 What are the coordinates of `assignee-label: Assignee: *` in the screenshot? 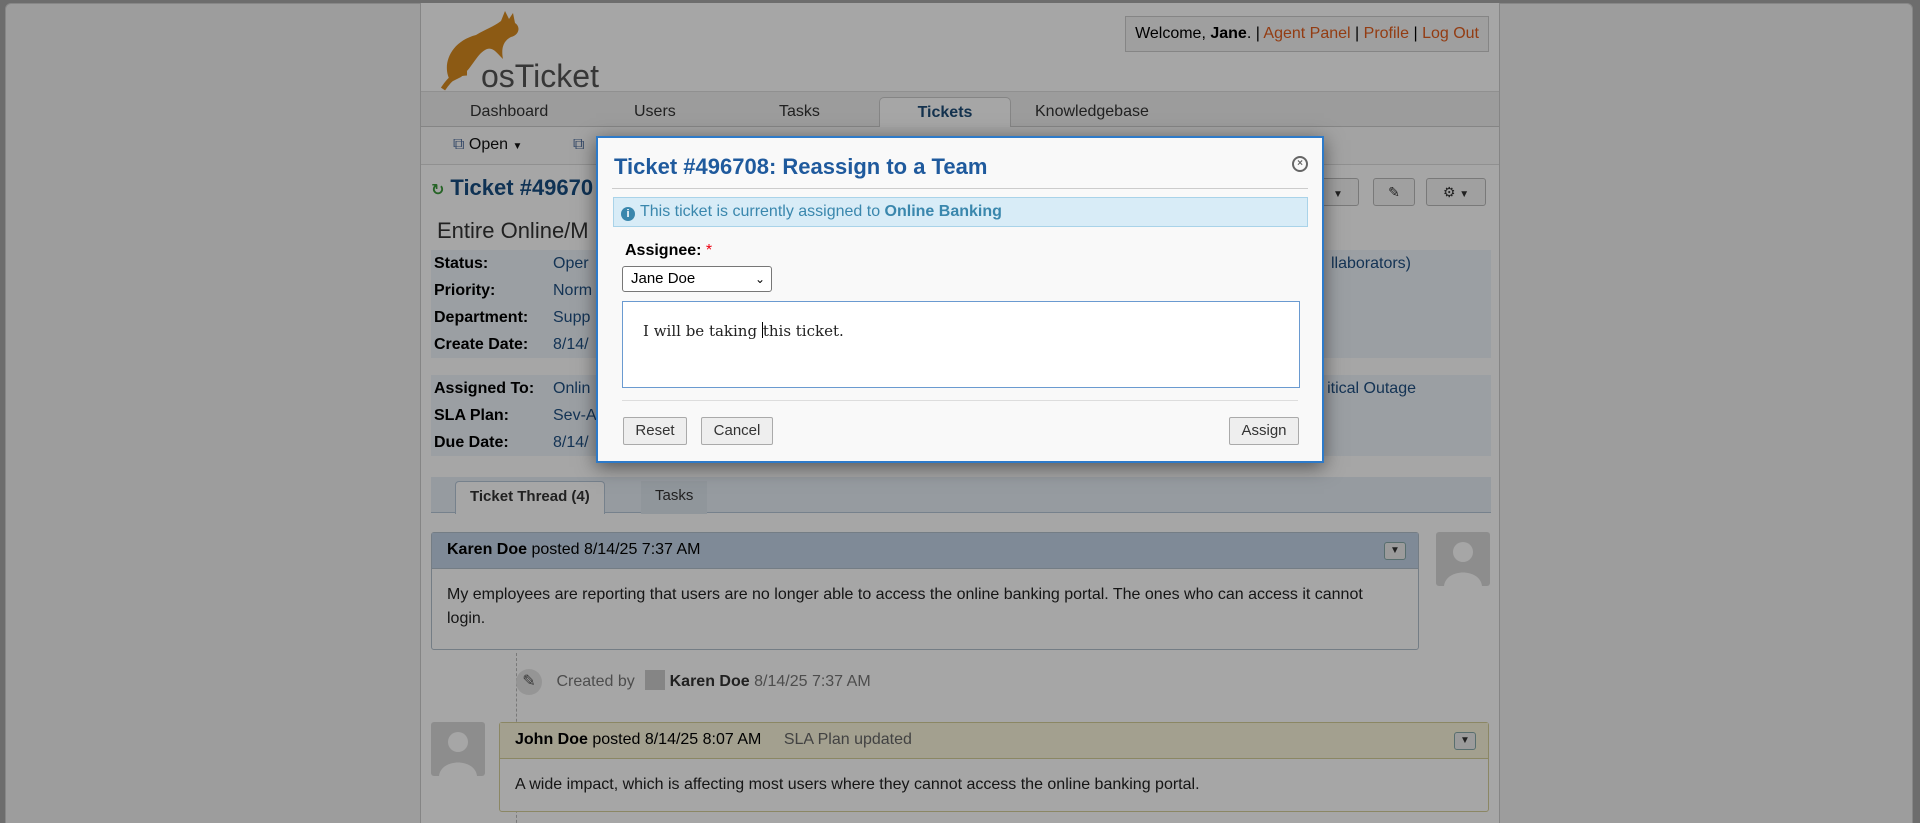 It's located at (668, 251).